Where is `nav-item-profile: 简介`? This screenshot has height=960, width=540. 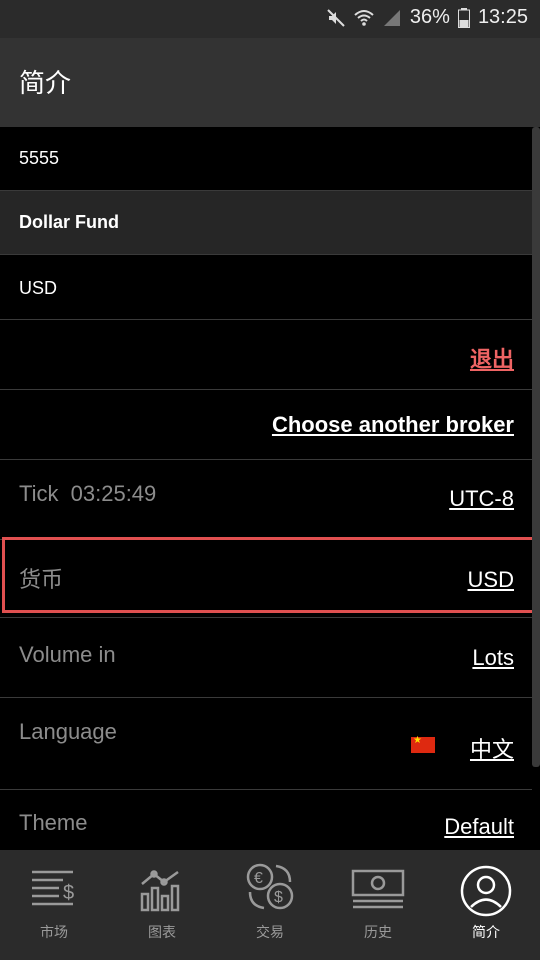
nav-item-profile: 简介 is located at coordinates (486, 905).